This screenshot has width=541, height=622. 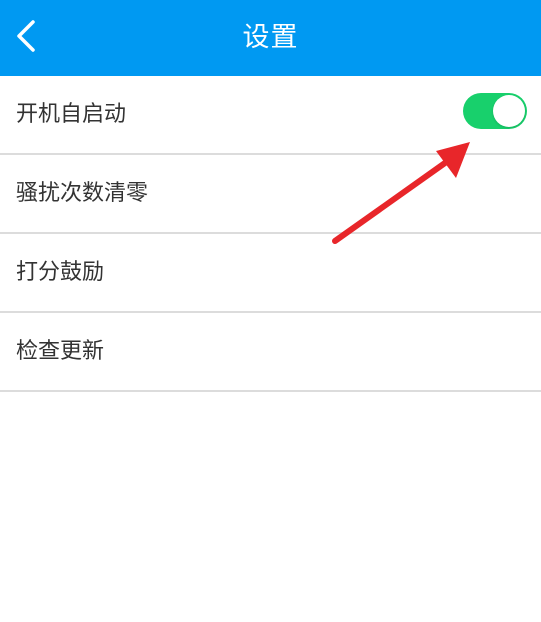 What do you see at coordinates (270, 194) in the screenshot?
I see `settings-item-reset-harassment-count: 骚扰次数清零` at bounding box center [270, 194].